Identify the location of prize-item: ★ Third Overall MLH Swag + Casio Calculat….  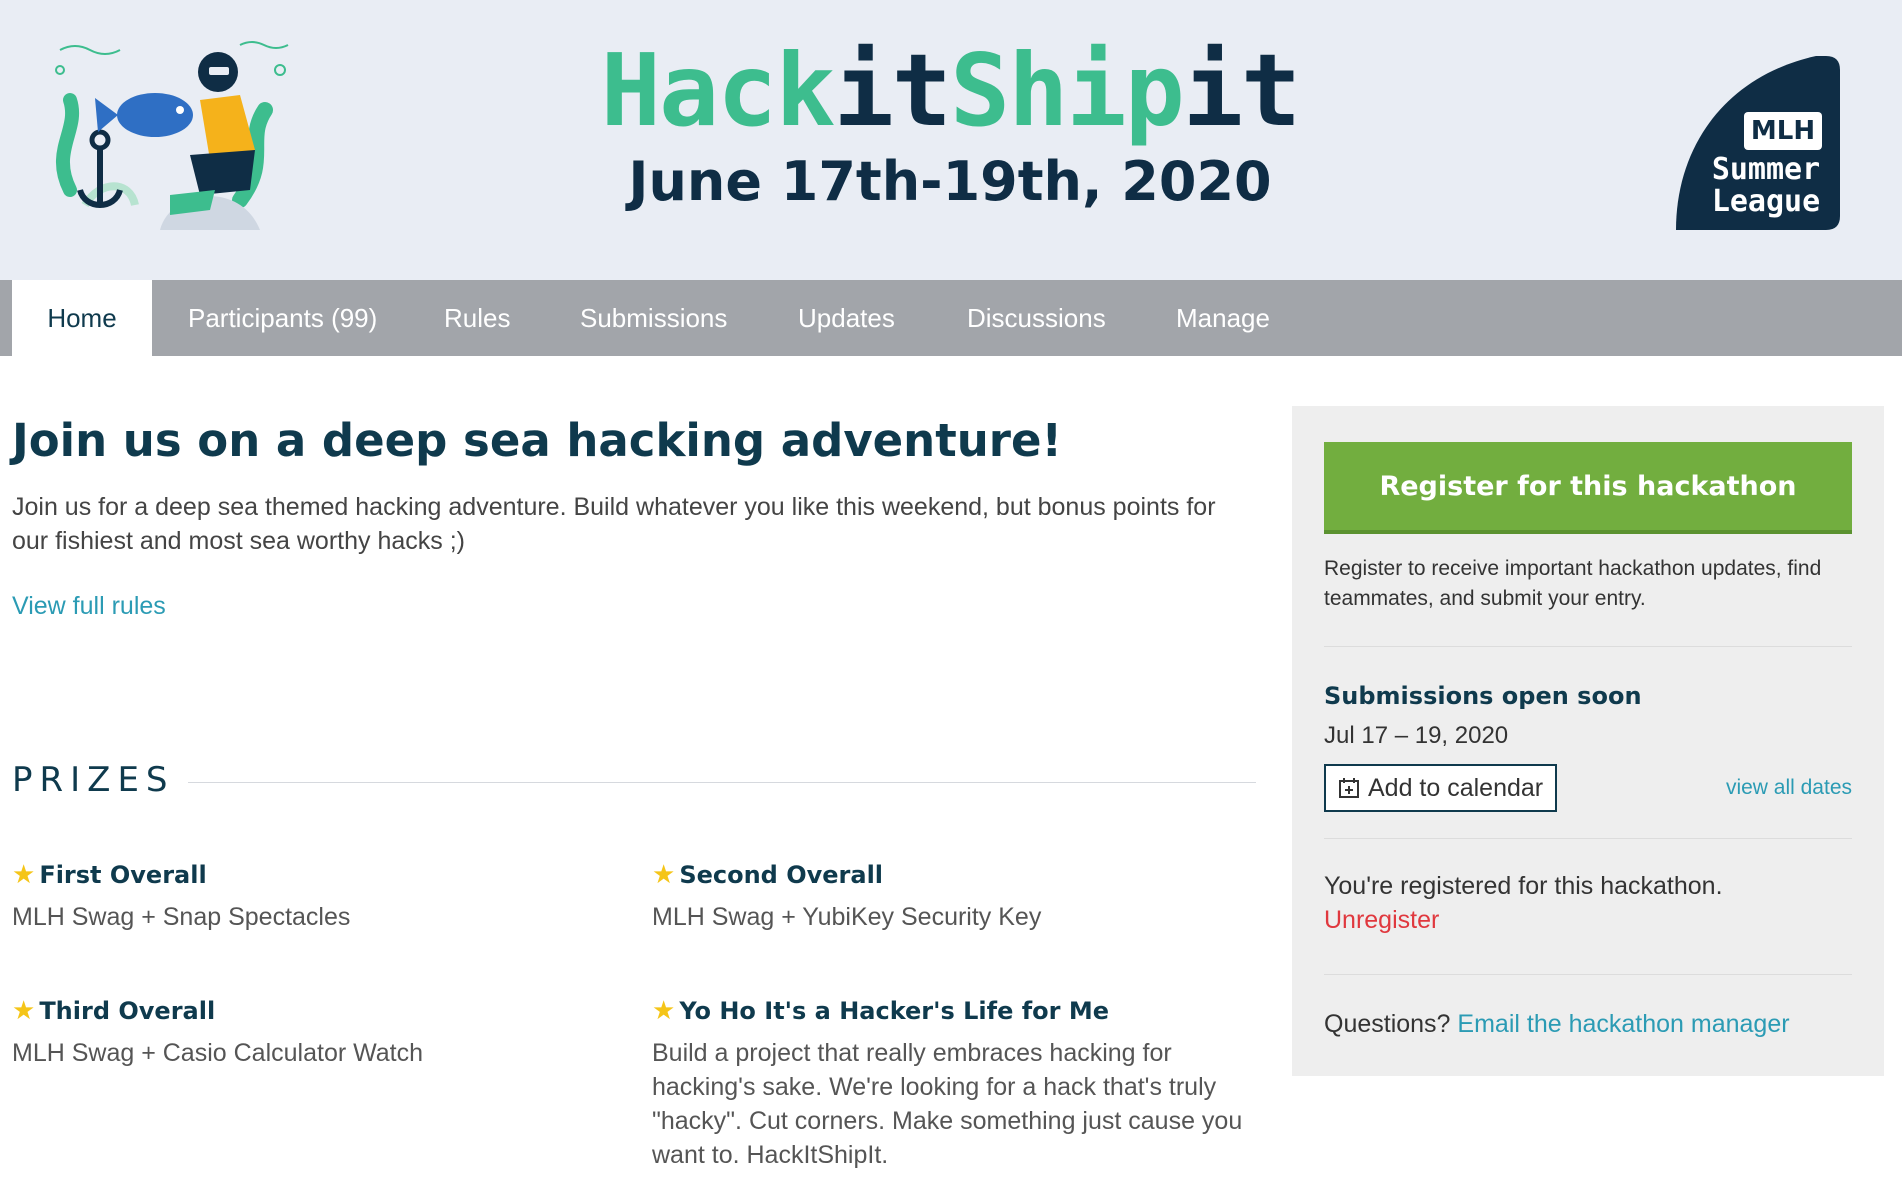
(312, 1032).